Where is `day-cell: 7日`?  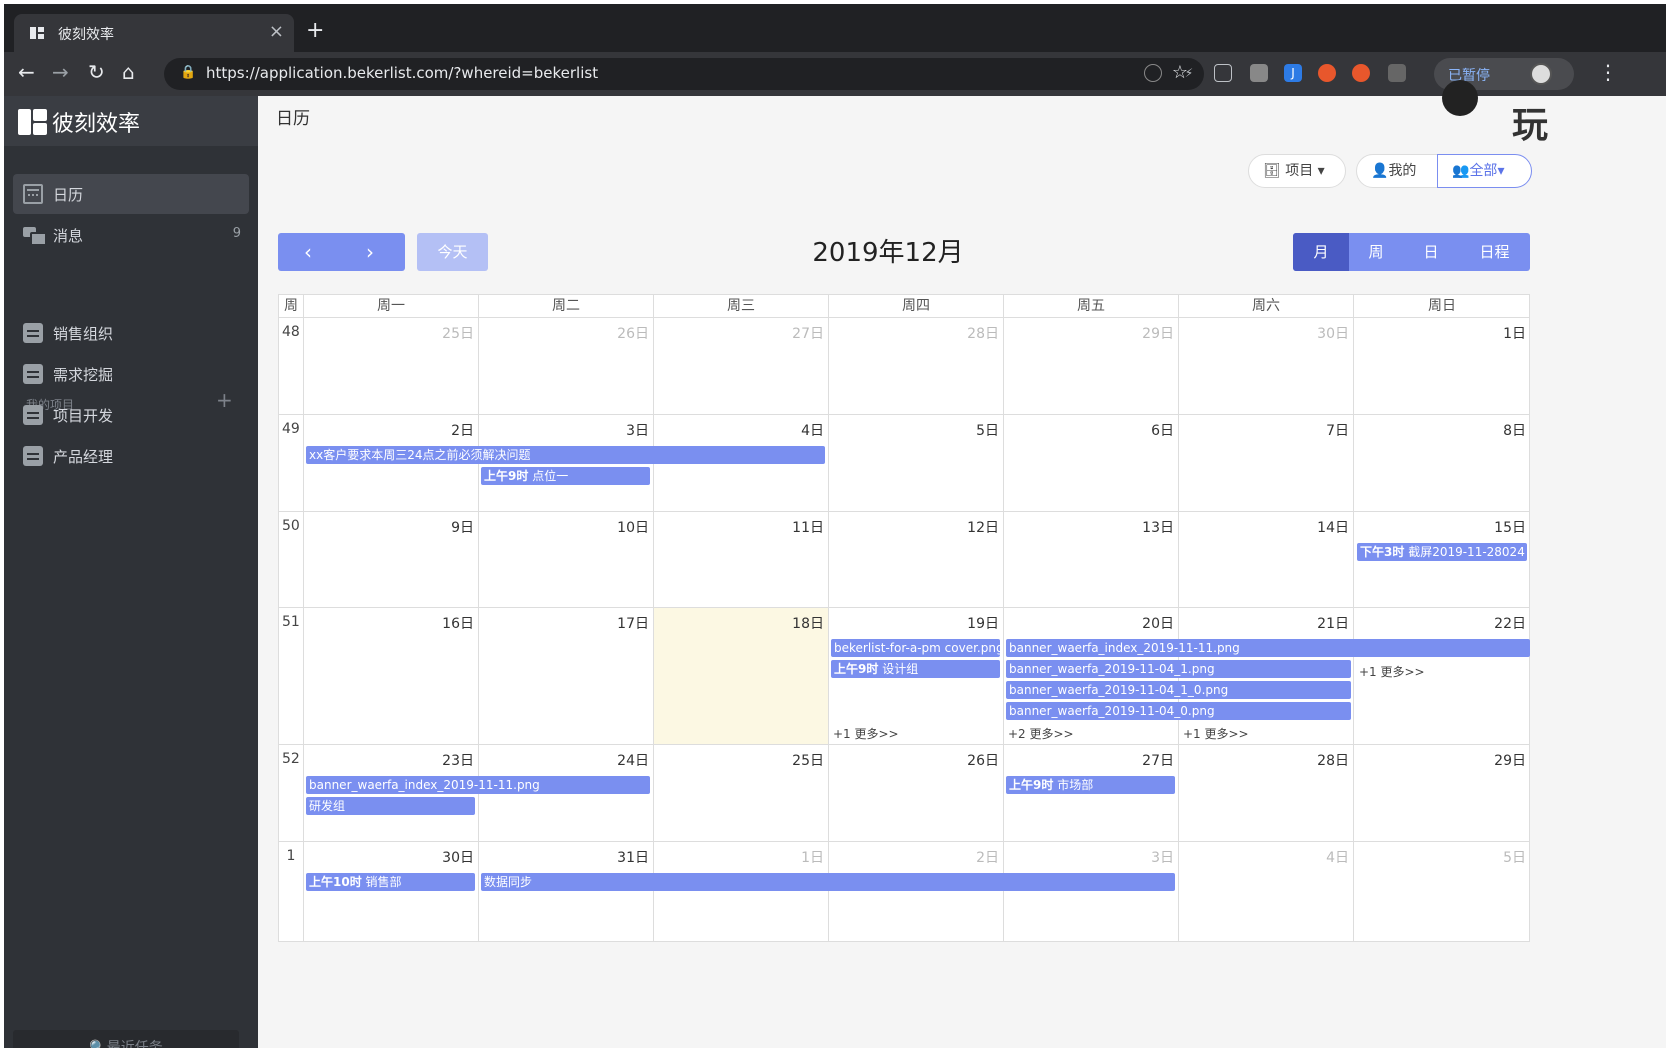
day-cell: 7日 is located at coordinates (1266, 463).